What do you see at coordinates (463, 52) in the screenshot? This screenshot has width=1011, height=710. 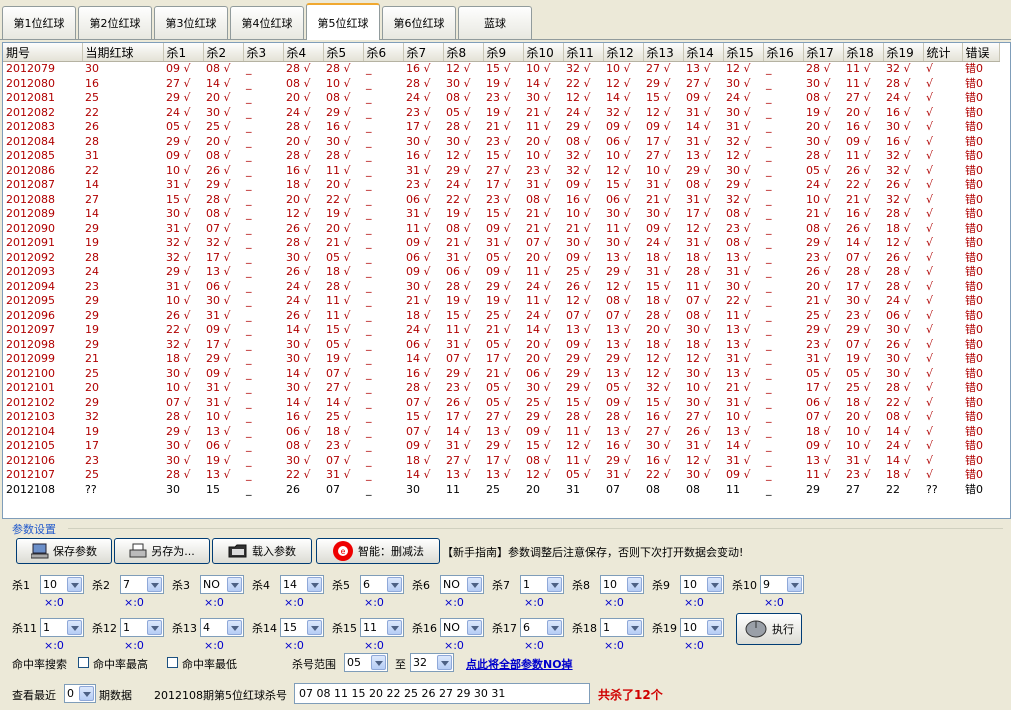 I see `column-header: 杀8` at bounding box center [463, 52].